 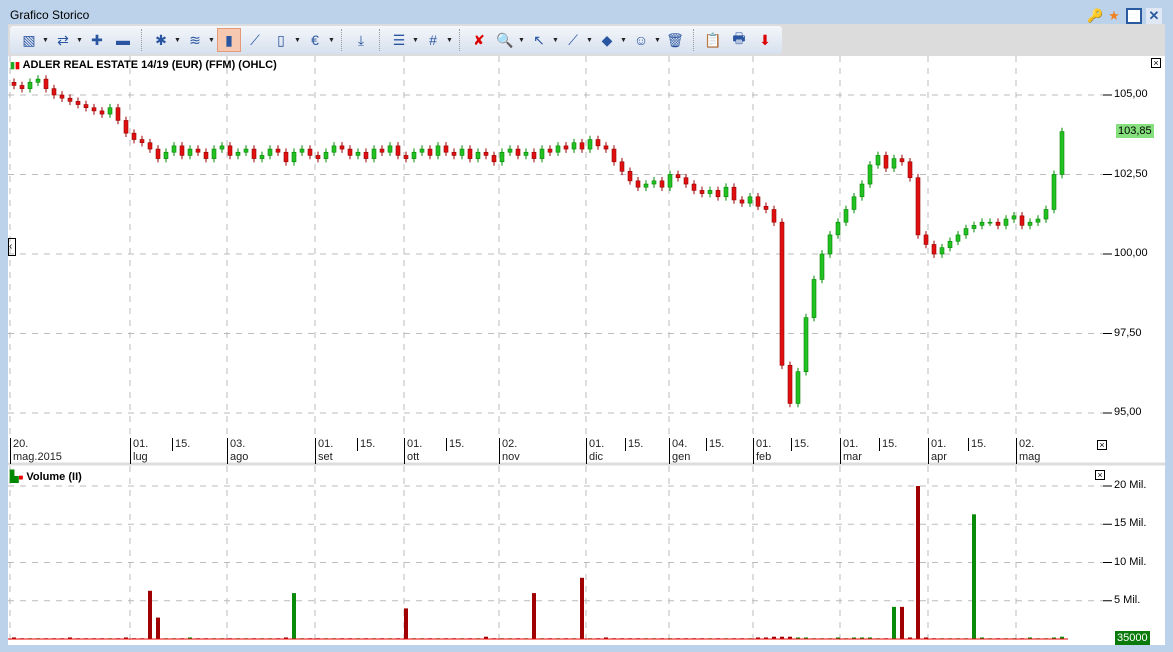 What do you see at coordinates (80, 40) in the screenshot?
I see `compare-dropdown: ▼` at bounding box center [80, 40].